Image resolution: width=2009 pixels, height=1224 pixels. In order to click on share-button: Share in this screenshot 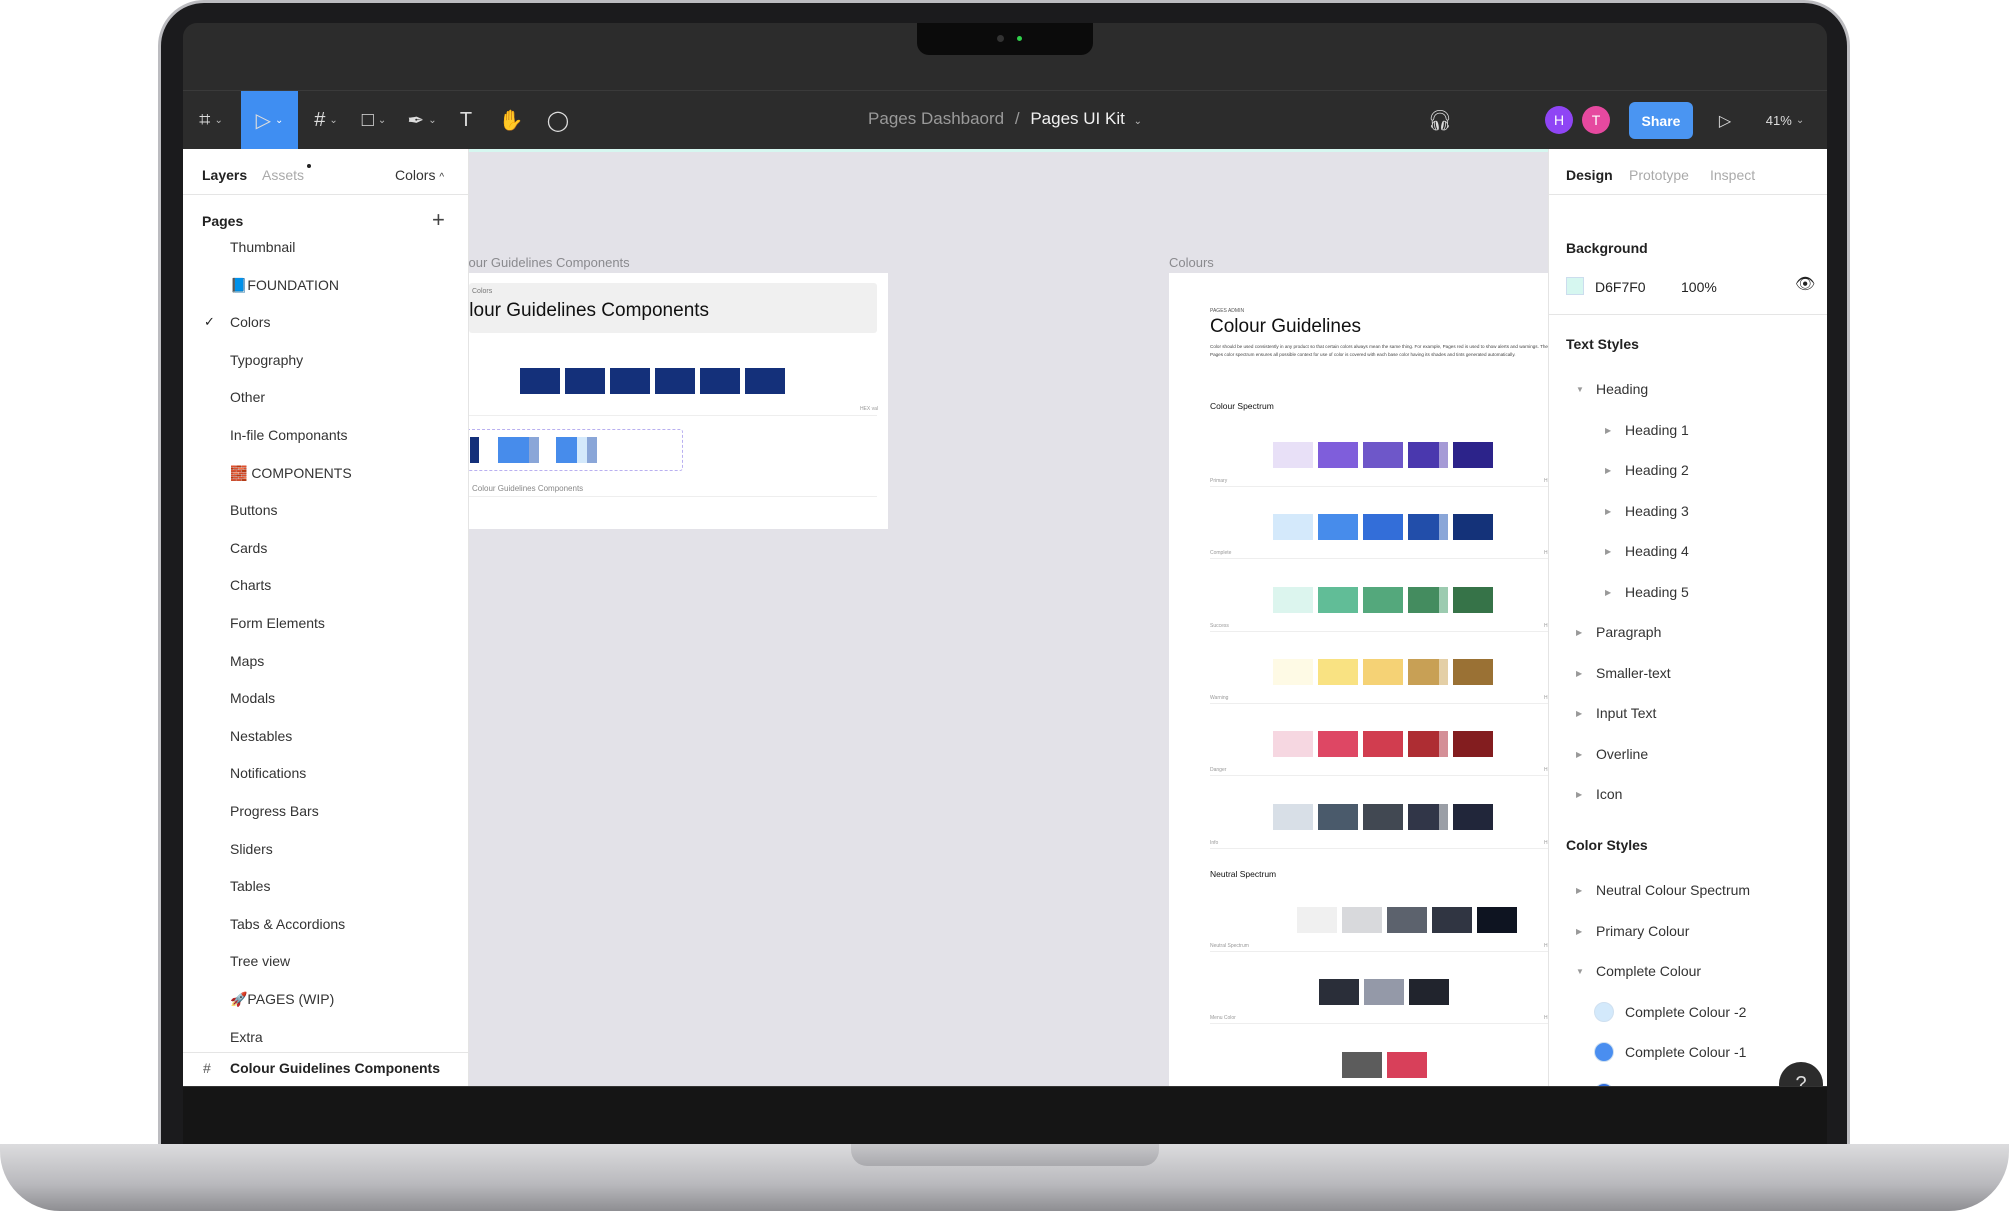, I will do `click(1661, 120)`.